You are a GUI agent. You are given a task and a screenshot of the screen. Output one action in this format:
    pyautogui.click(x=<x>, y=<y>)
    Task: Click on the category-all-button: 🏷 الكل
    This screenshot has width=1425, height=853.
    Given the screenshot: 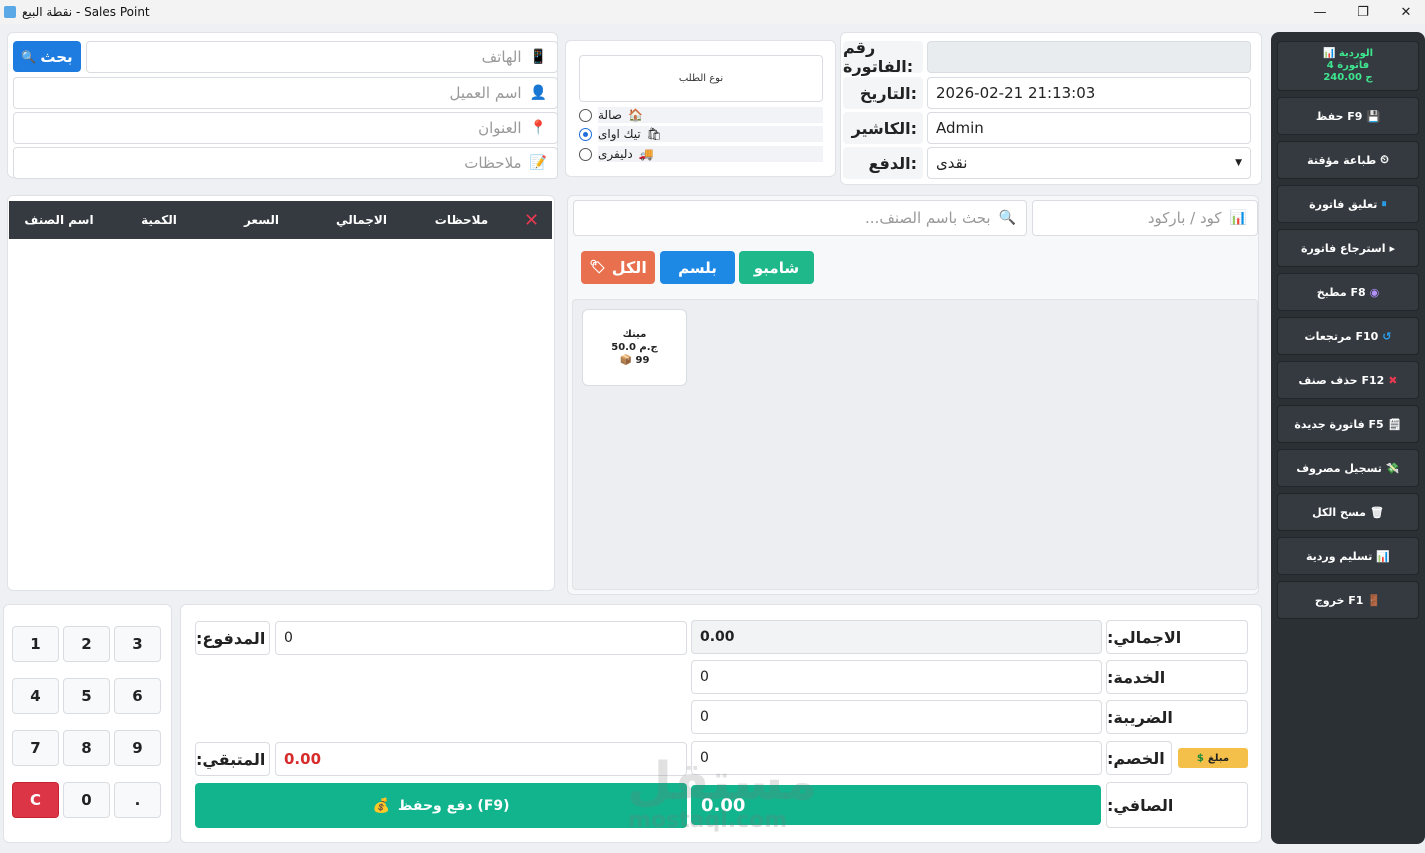 What is the action you would take?
    pyautogui.click(x=618, y=267)
    